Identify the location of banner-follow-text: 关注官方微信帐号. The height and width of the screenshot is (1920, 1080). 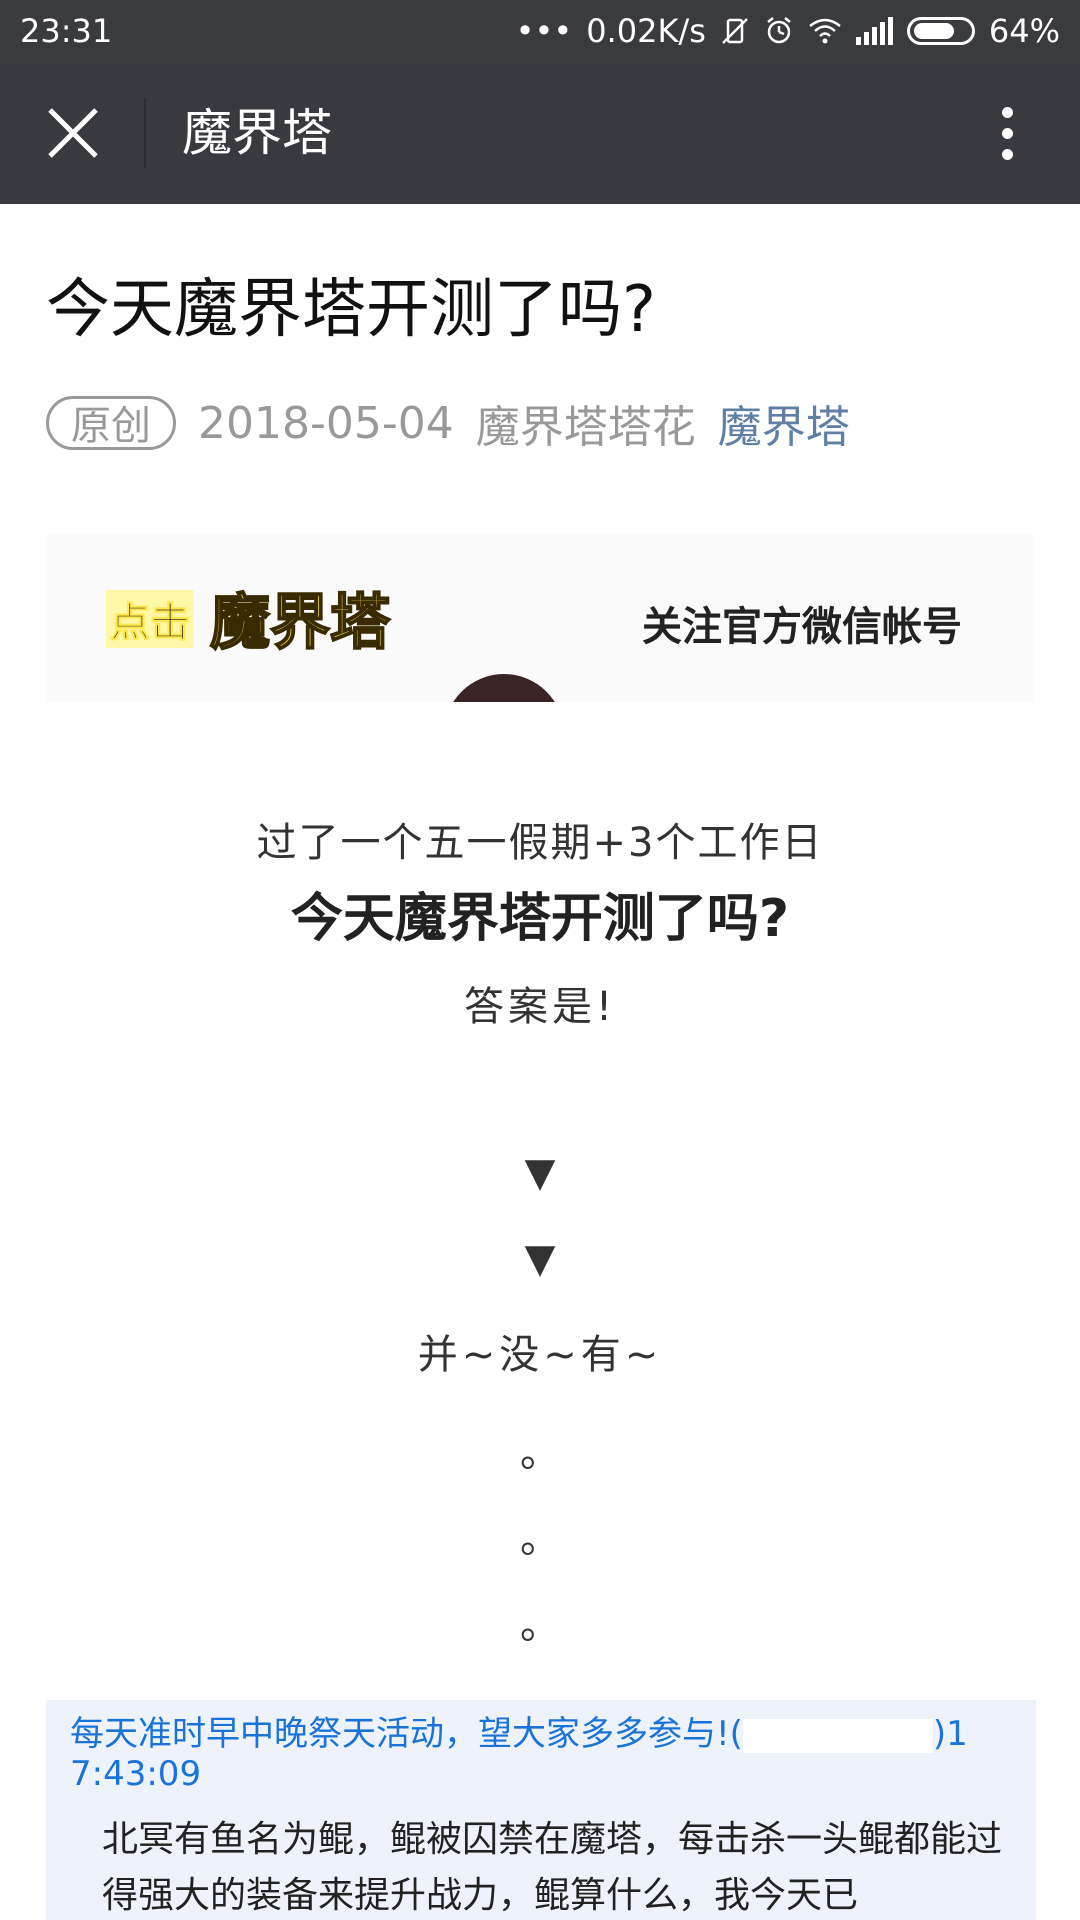
(802, 627).